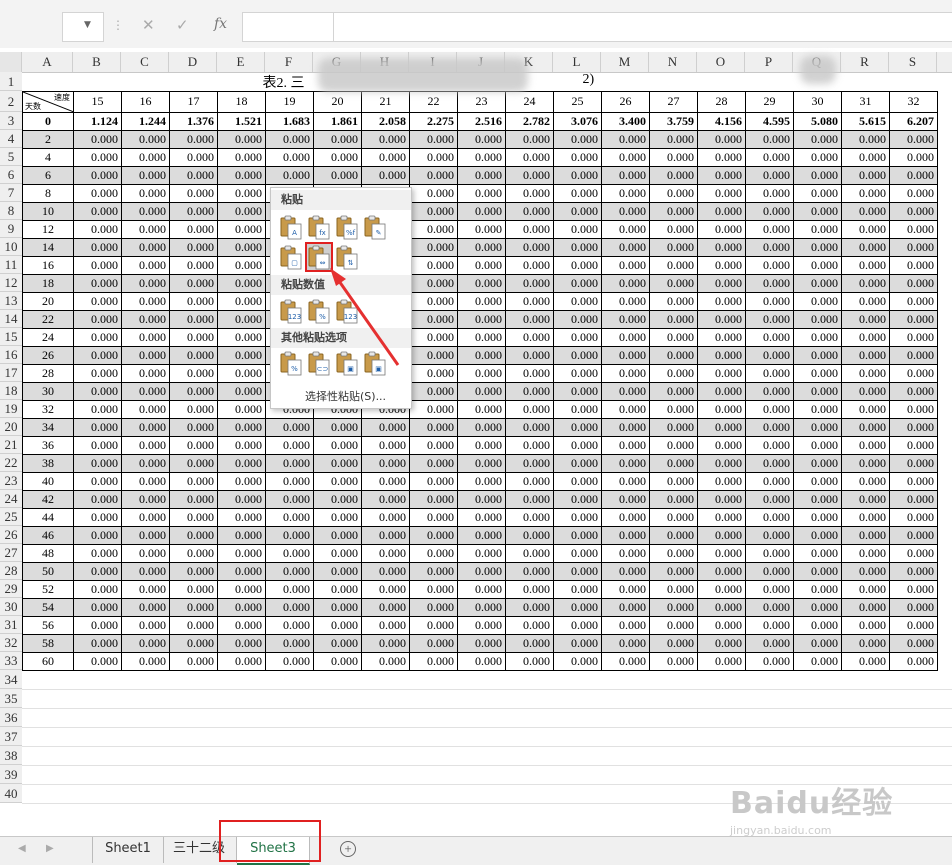  Describe the element at coordinates (337, 121) in the screenshot. I see `value-cell: 1.861` at that location.